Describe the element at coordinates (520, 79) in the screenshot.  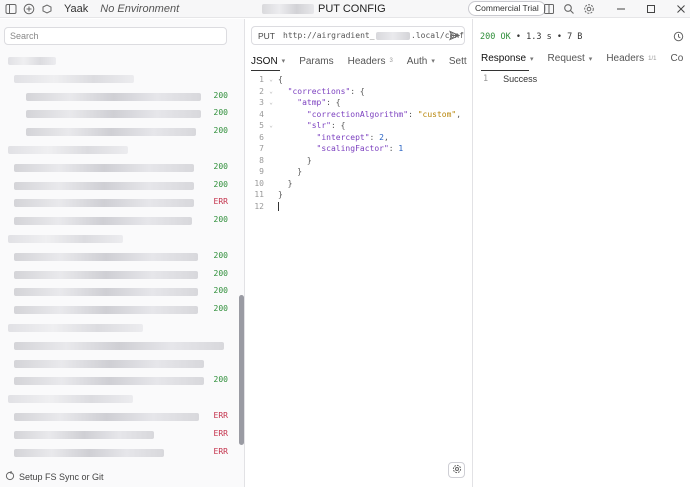
I see `response-text: Success` at that location.